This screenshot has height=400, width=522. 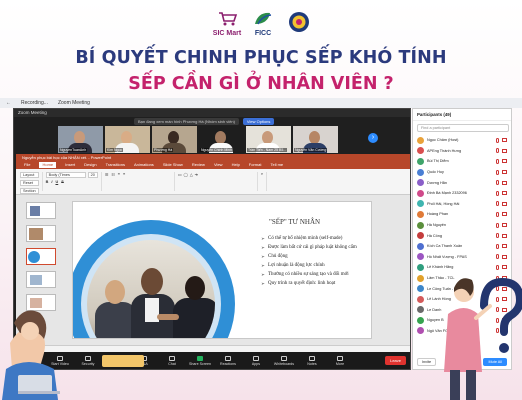 I want to click on reset-button: Reset, so click(x=29, y=183).